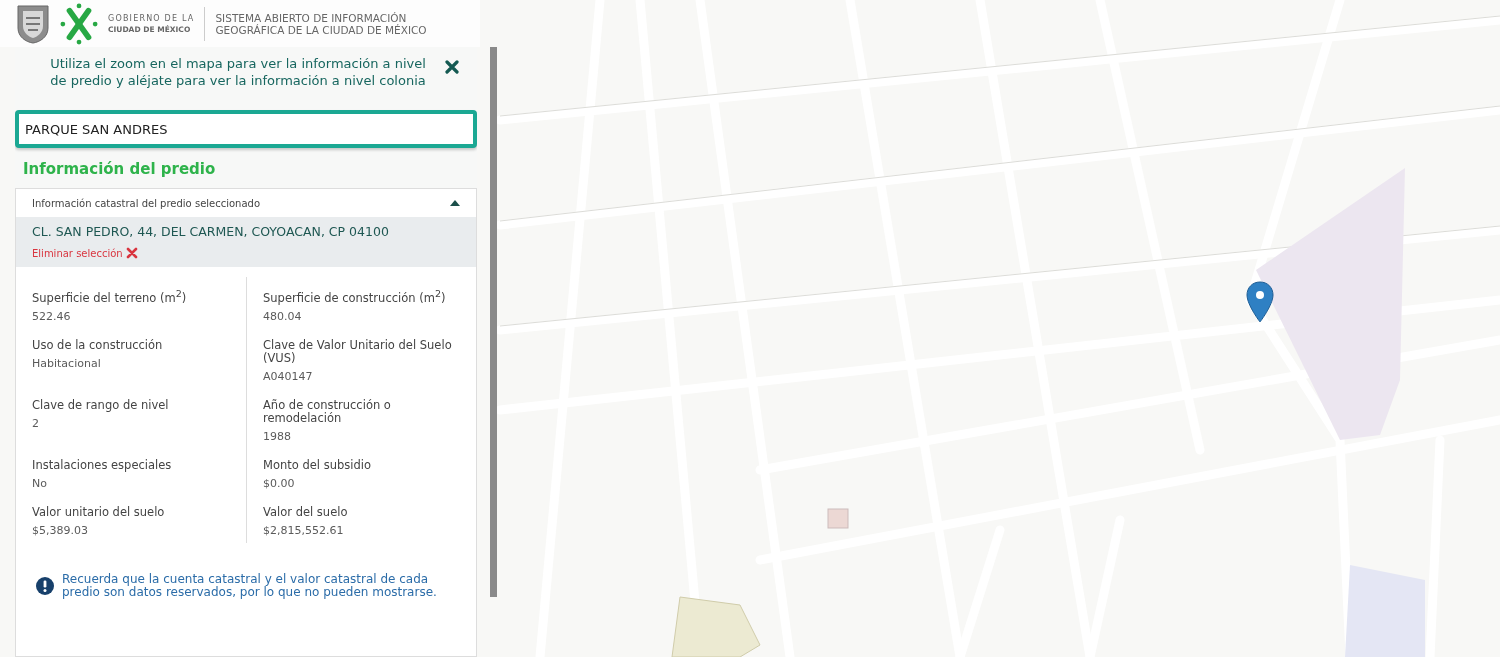  I want to click on field-label: Valor del suelo, so click(306, 512).